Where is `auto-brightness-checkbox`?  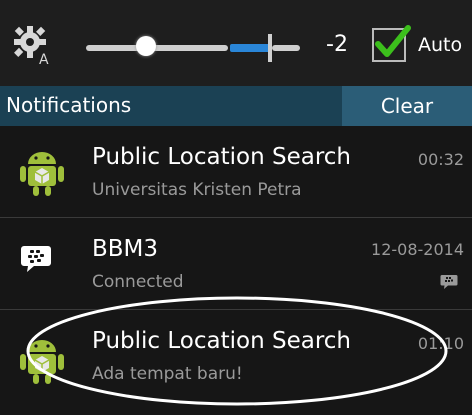
auto-brightness-checkbox is located at coordinates (391, 43).